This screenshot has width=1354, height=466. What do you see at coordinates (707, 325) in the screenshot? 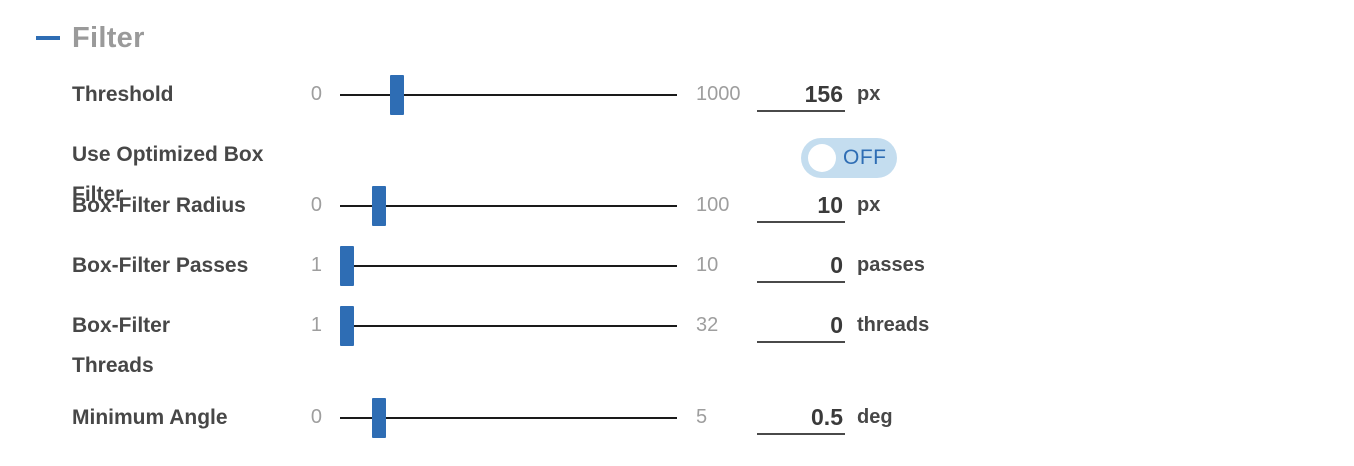
I see `threads-max: 32` at bounding box center [707, 325].